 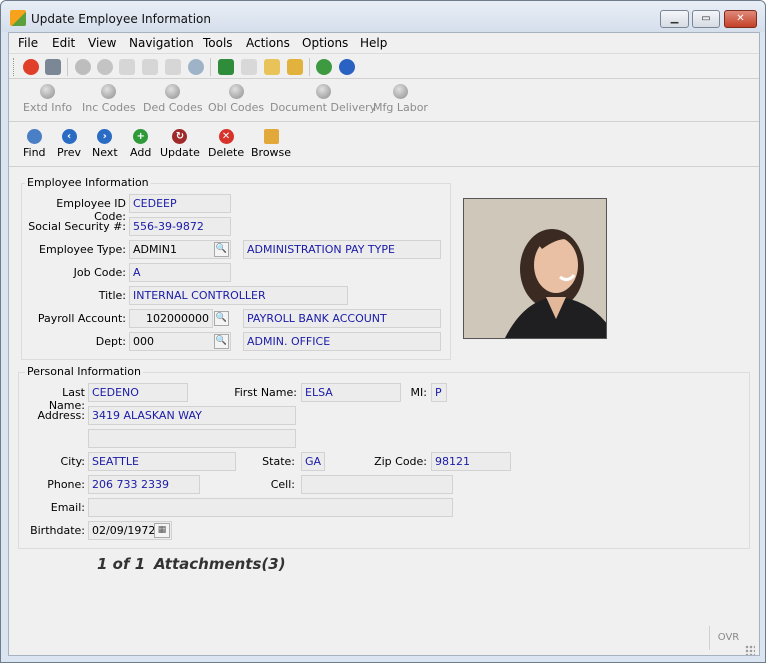 I want to click on attachments-link: Attachments(3), so click(x=220, y=564).